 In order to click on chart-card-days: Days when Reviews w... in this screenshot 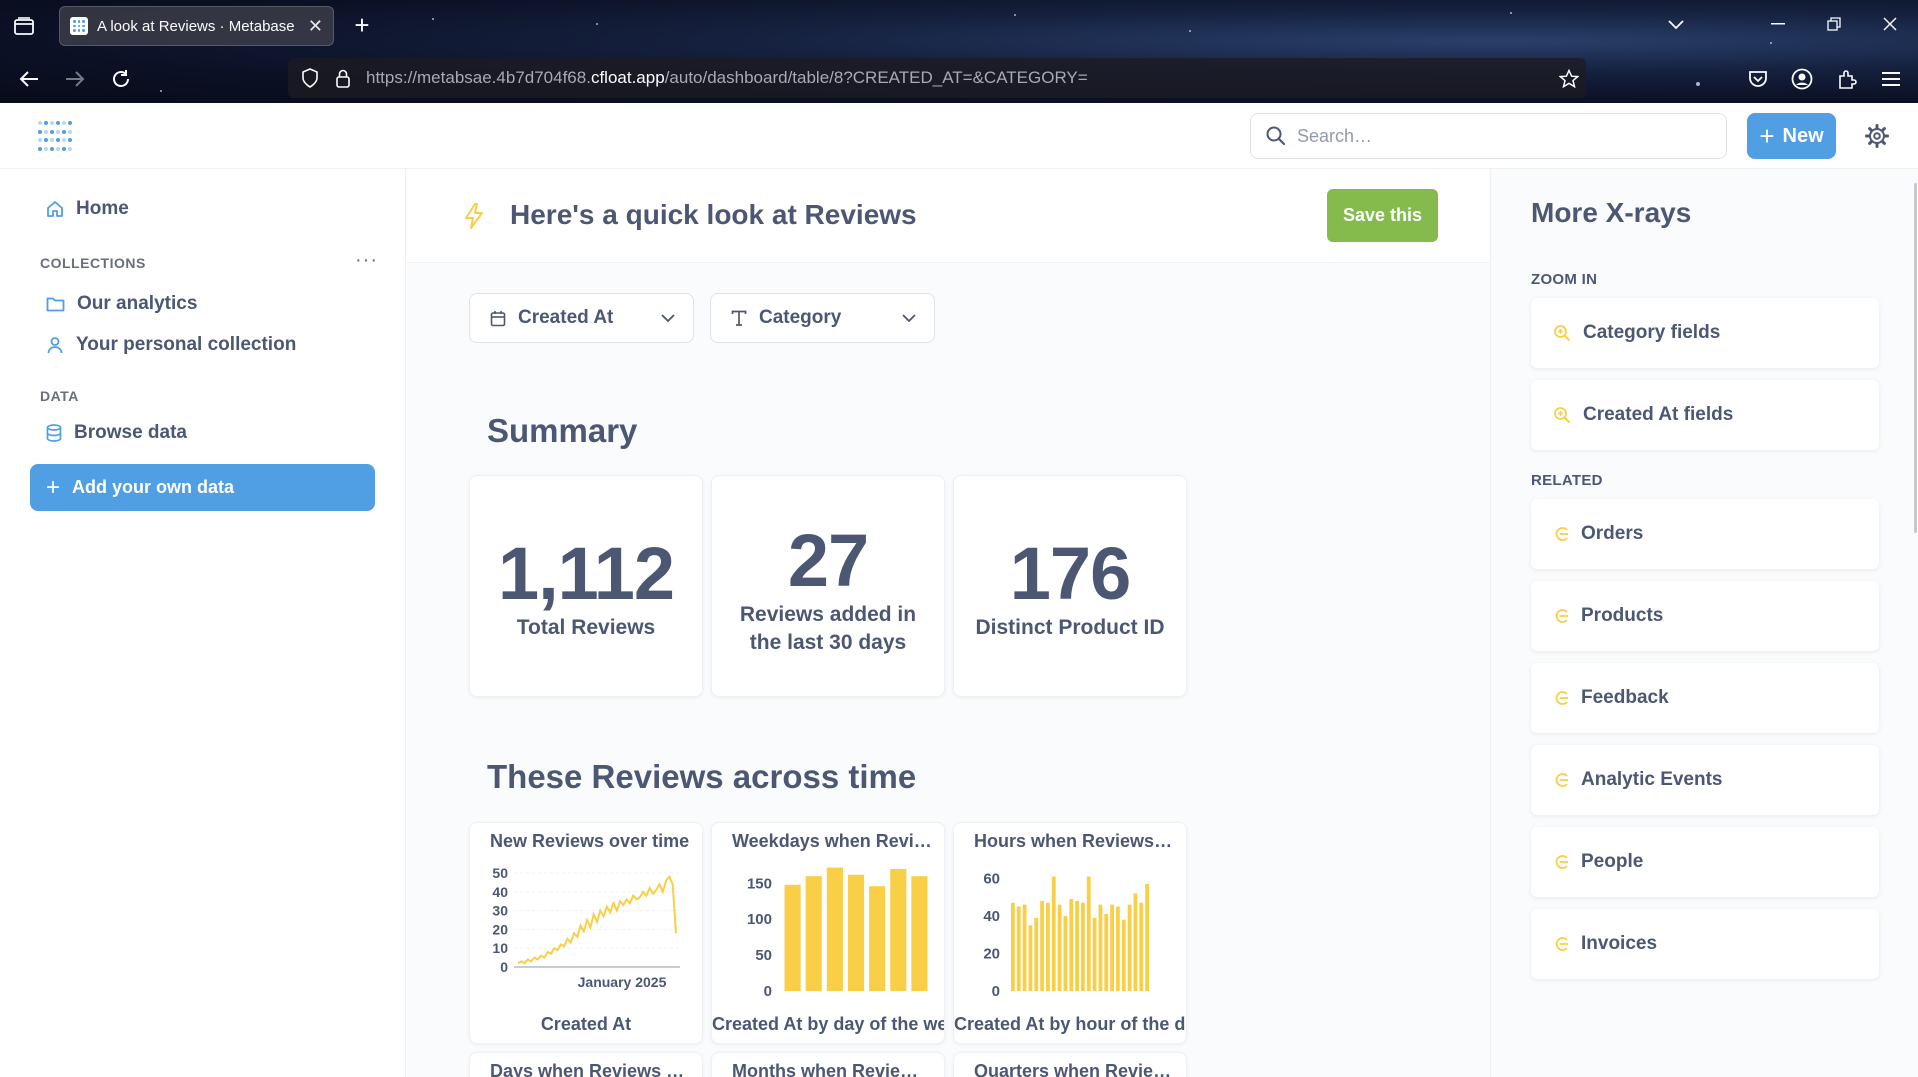, I will do `click(586, 1064)`.